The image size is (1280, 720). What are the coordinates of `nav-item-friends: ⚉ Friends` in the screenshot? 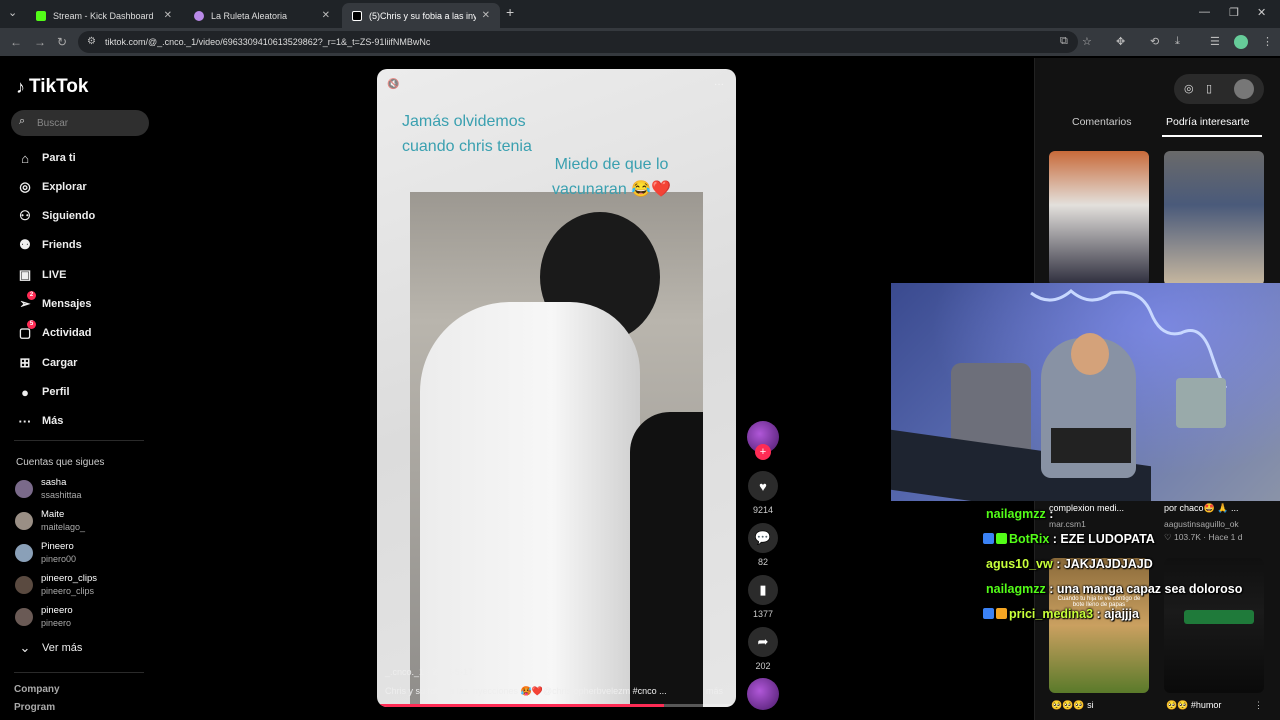 It's located at (49, 245).